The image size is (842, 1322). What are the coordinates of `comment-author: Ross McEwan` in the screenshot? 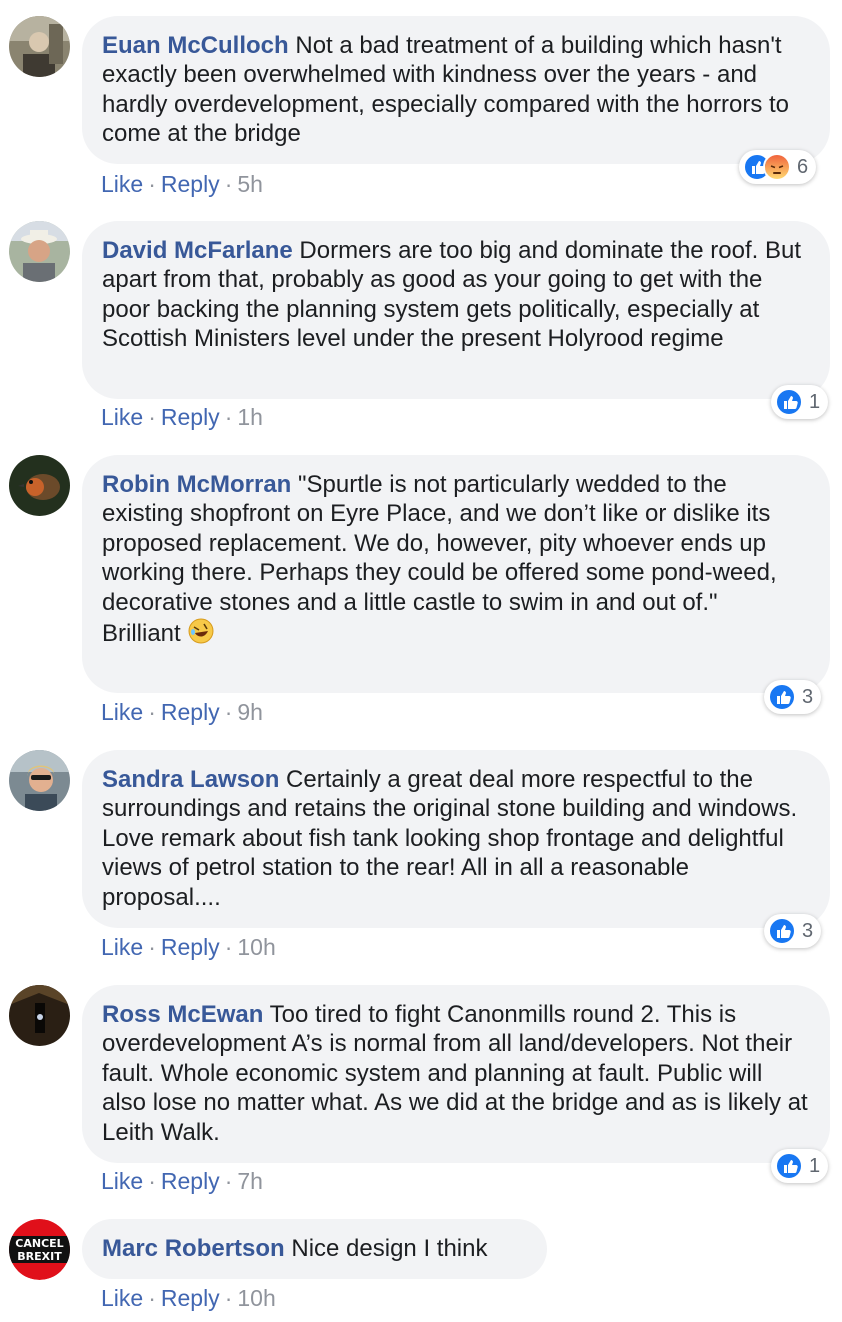 It's located at (182, 1014).